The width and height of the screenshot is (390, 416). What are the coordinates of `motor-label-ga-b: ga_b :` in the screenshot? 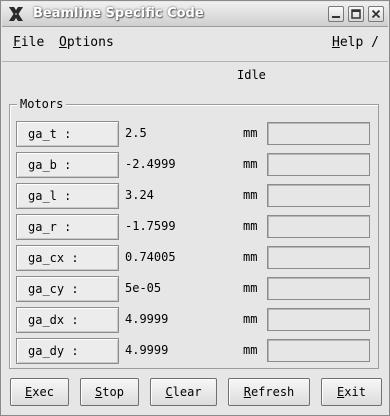 It's located at (67, 165).